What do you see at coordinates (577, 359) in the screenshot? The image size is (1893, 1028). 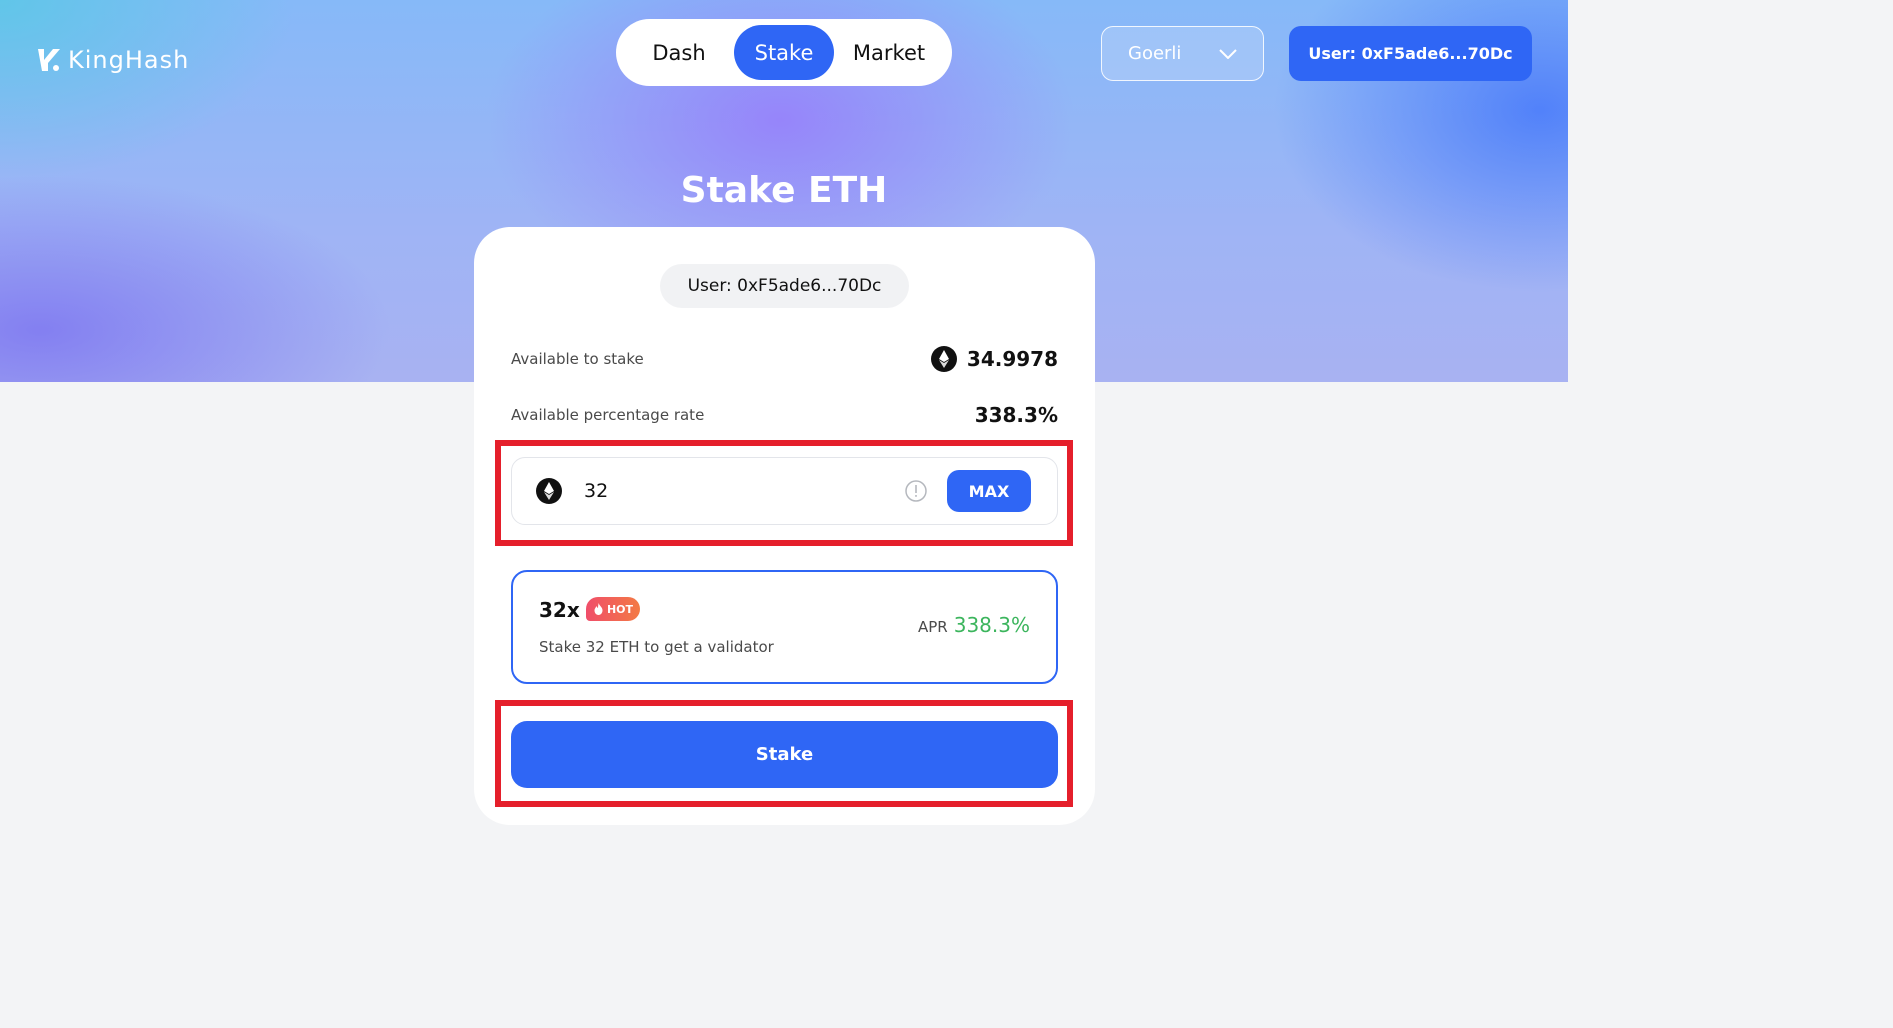 I see `available-to-stake-label: Available to stake` at bounding box center [577, 359].